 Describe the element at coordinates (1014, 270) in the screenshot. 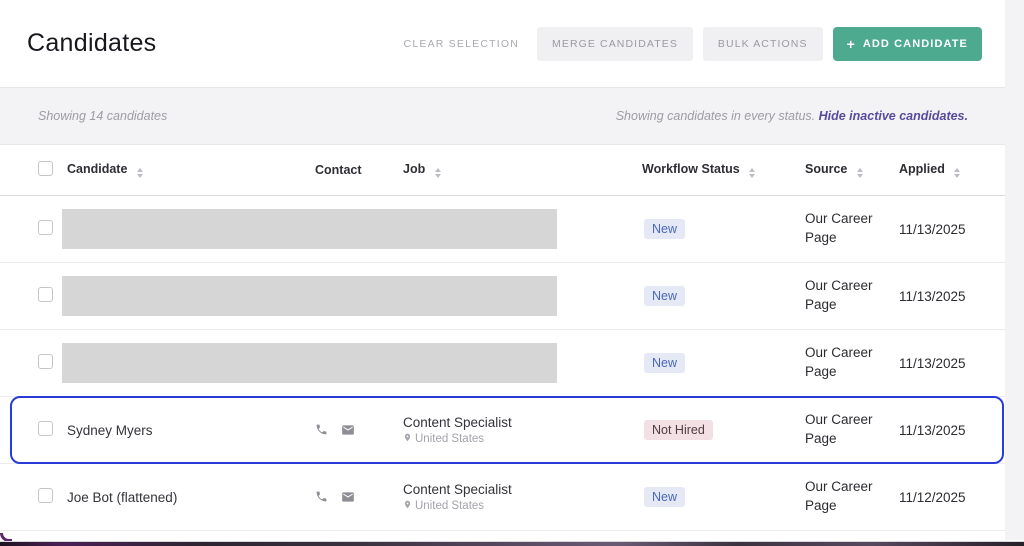

I see `scrollbar-track` at that location.